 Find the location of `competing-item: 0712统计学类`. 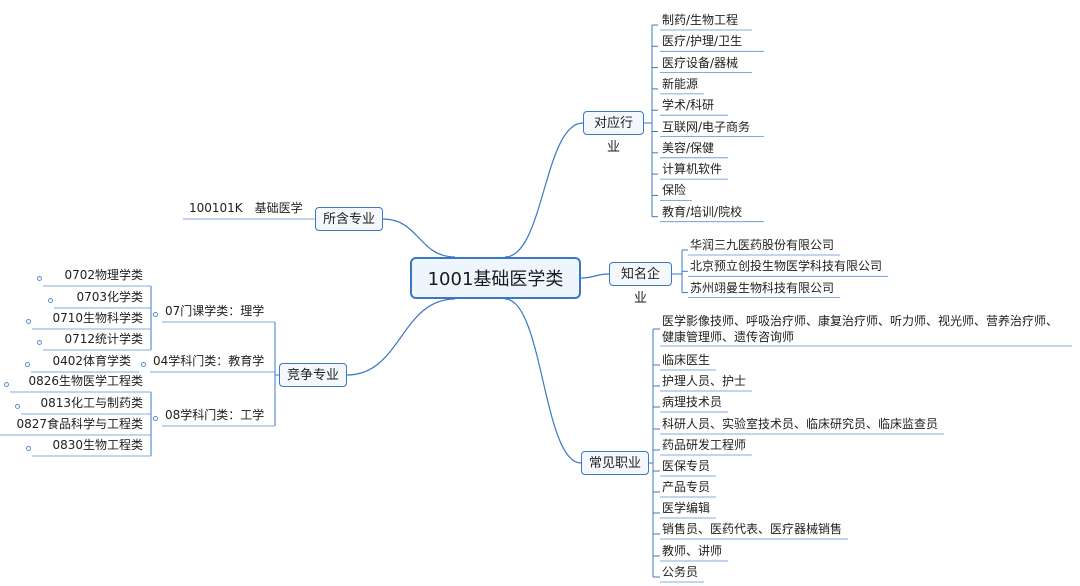

competing-item: 0712统计学类 is located at coordinates (103, 339).